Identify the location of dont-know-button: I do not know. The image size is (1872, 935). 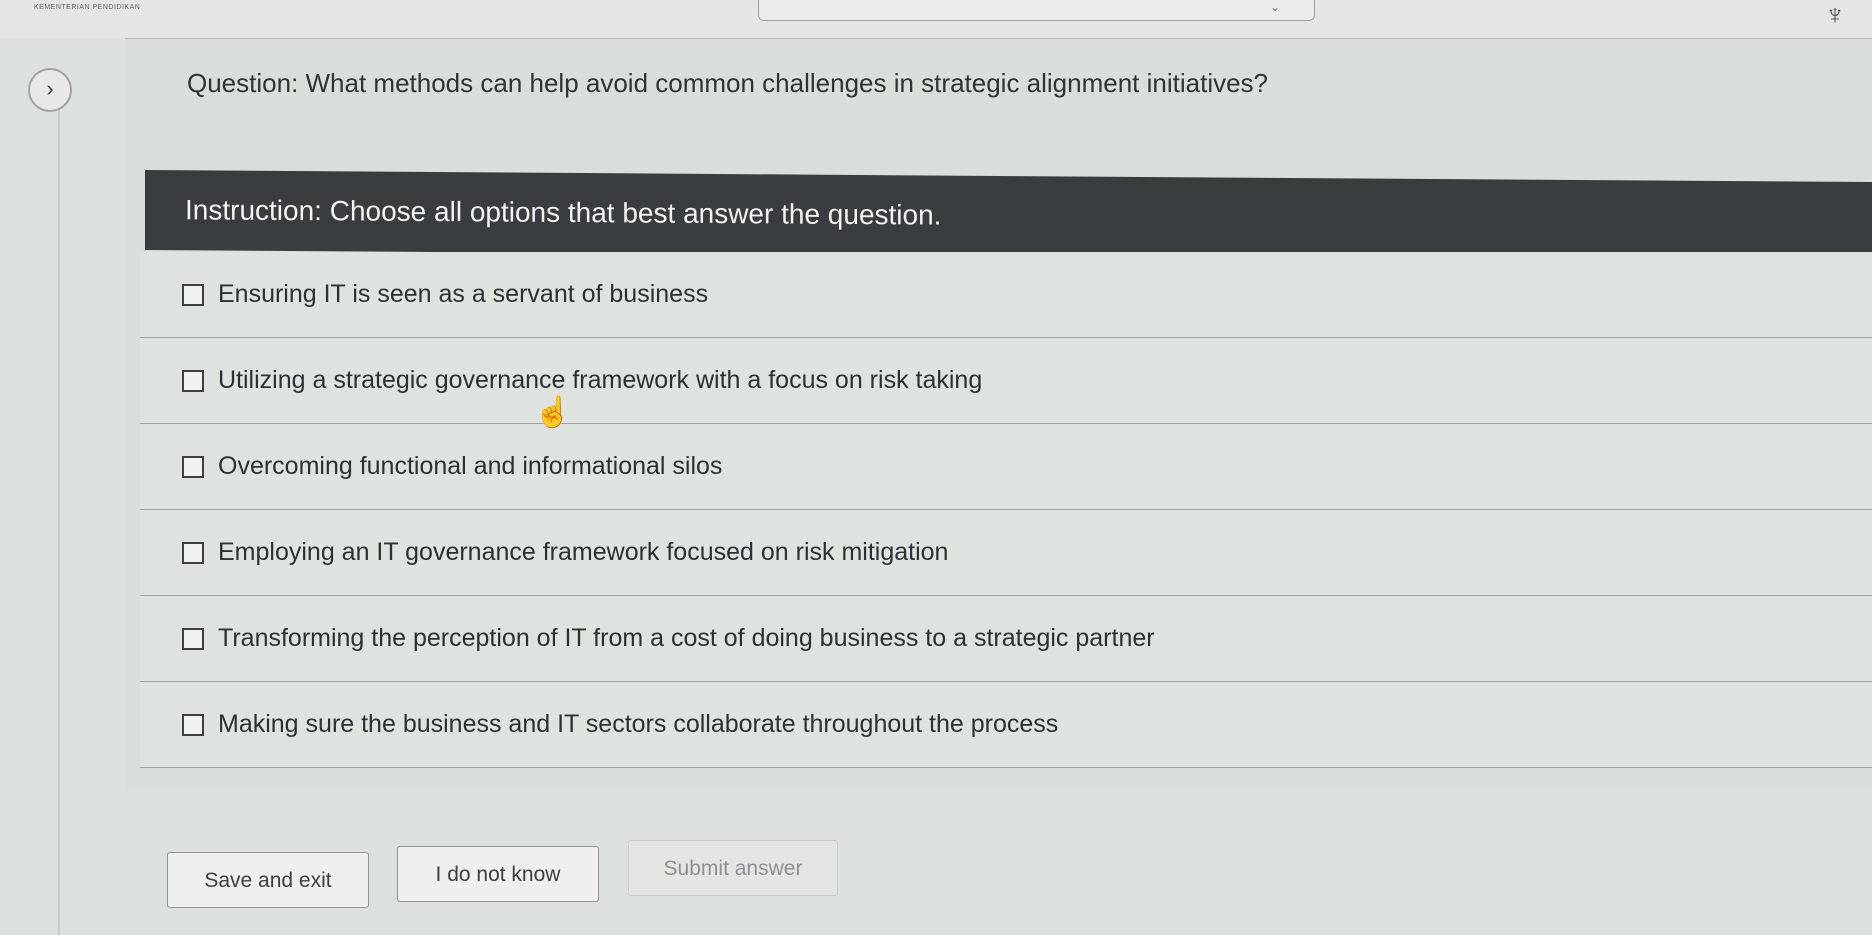
(498, 874).